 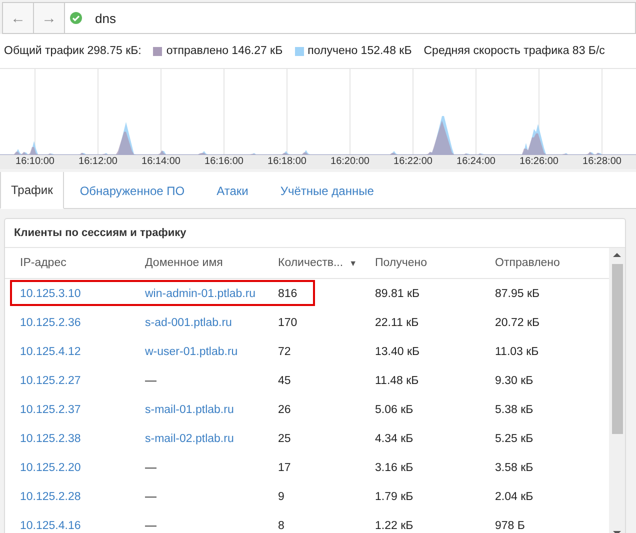 What do you see at coordinates (397, 380) in the screenshot?
I see `table-cell-text: 11.48 кБ` at bounding box center [397, 380].